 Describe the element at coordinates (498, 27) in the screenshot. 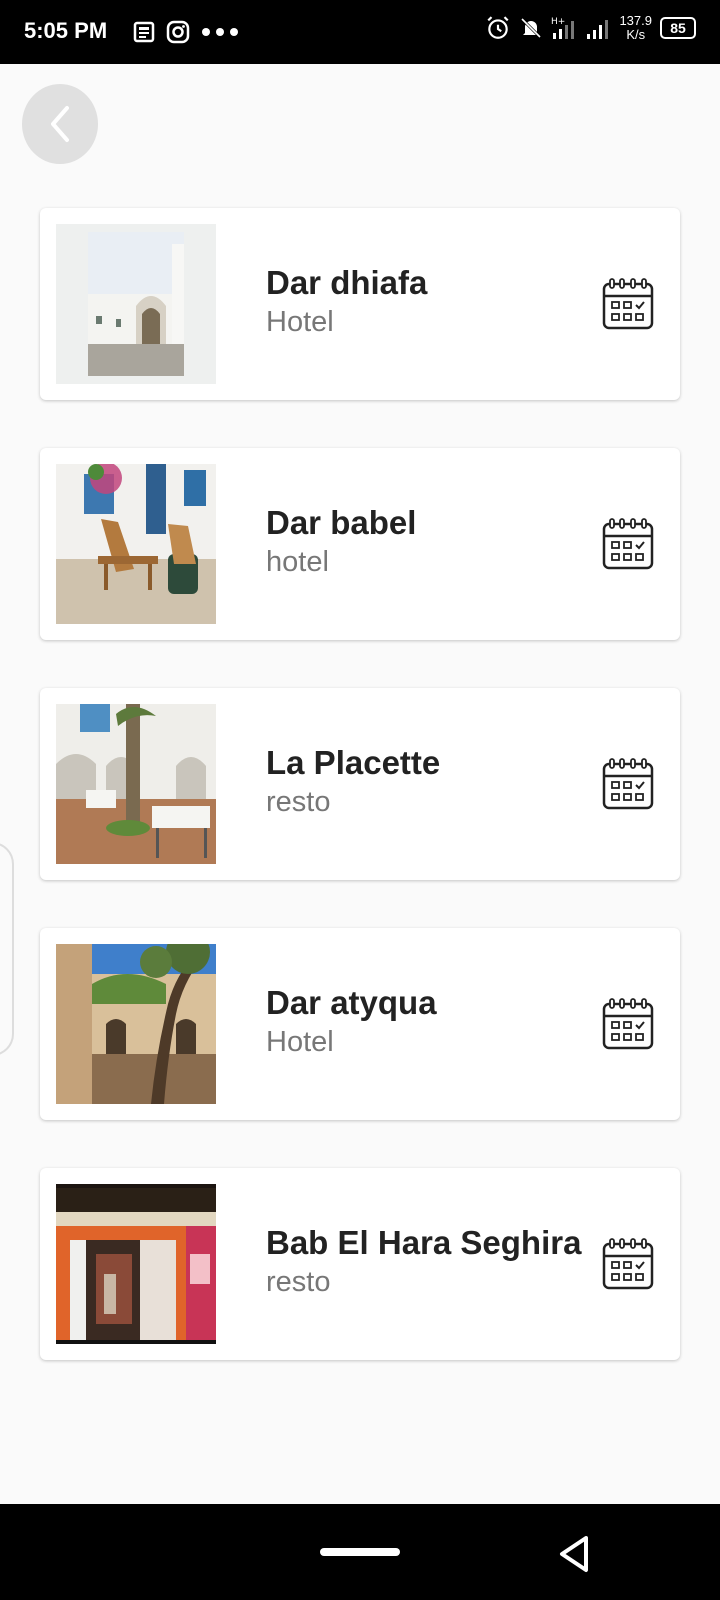

I see `alarm-icon` at that location.